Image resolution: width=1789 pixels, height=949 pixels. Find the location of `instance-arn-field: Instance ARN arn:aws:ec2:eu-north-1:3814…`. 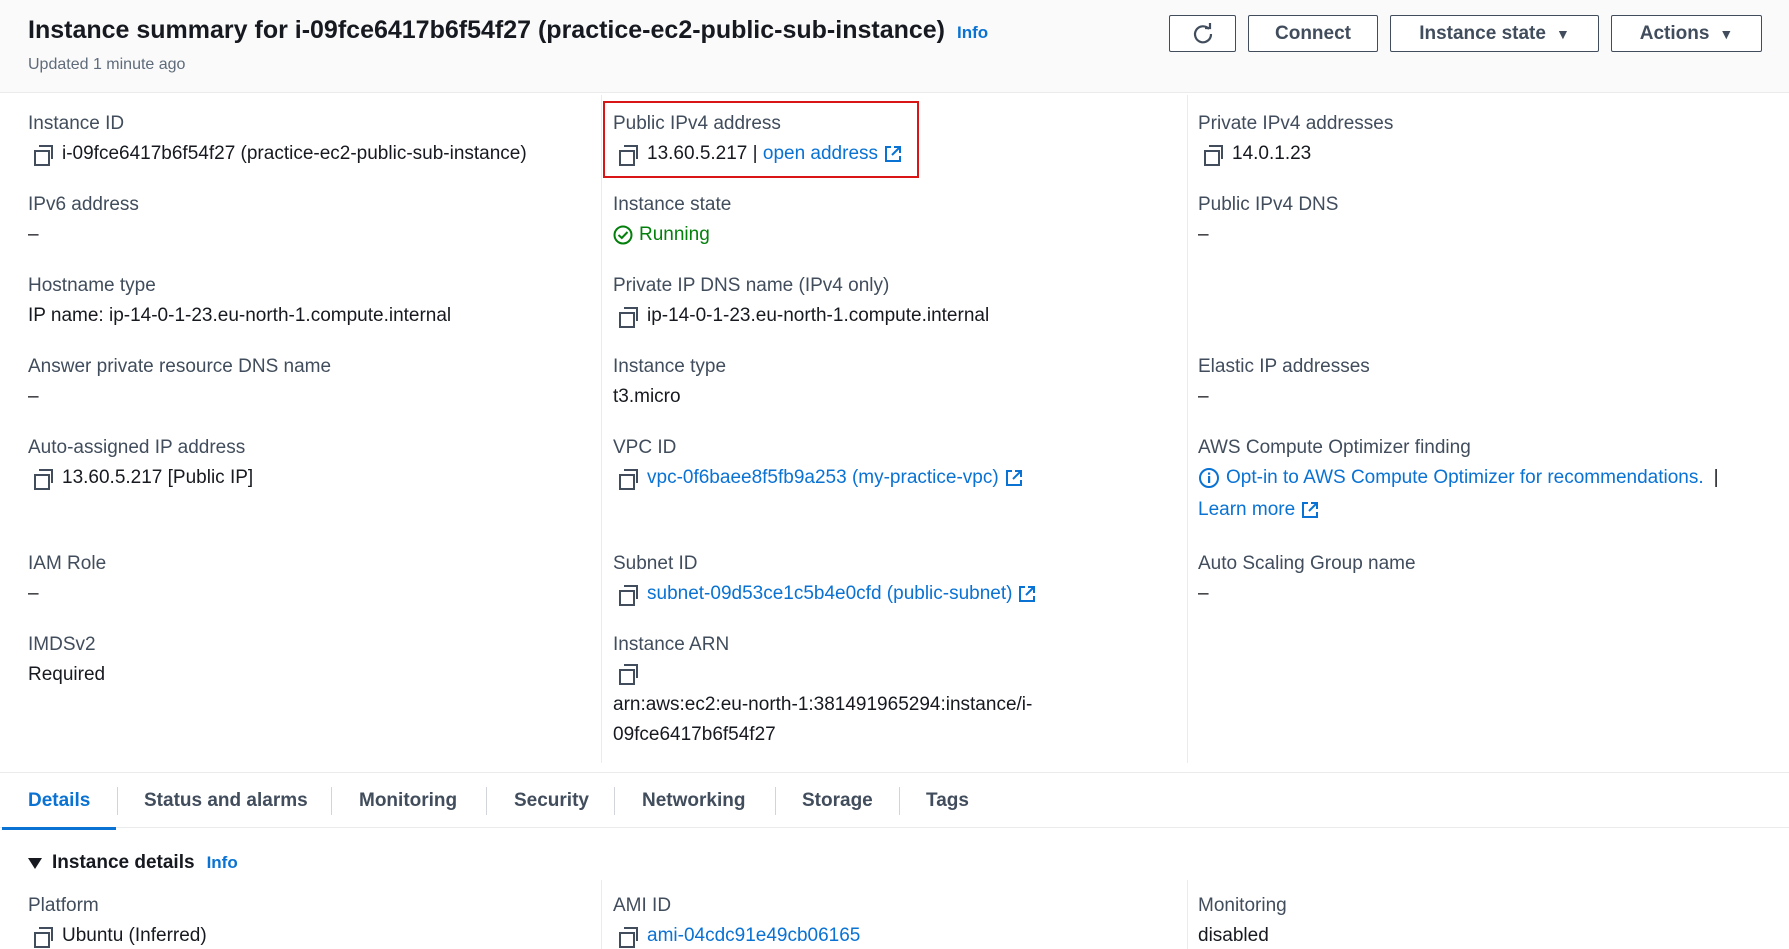

instance-arn-field: Instance ARN arn:aws:ec2:eu-north-1:3814… is located at coordinates (822, 692).